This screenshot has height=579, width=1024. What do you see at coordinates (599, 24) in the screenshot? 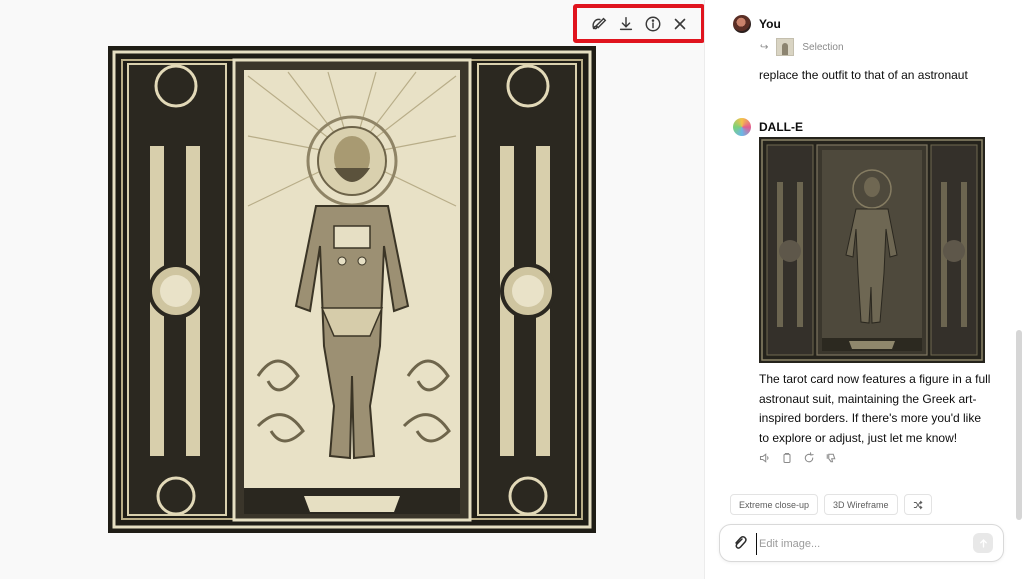
I see `edit-select-icon` at bounding box center [599, 24].